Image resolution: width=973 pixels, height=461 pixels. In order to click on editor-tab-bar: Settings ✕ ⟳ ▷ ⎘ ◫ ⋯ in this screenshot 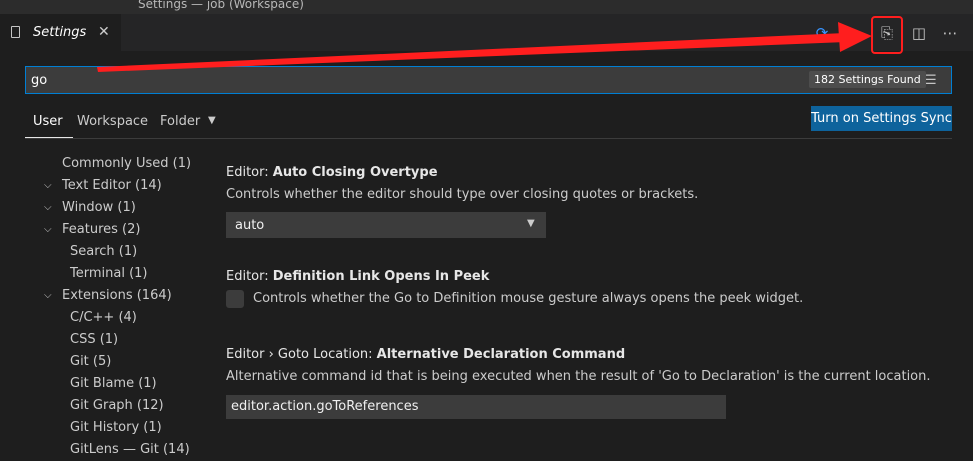, I will do `click(486, 32)`.